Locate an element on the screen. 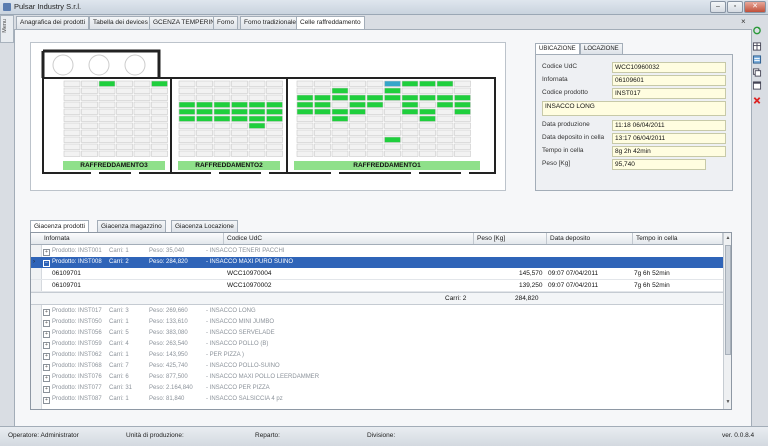 The width and height of the screenshot is (768, 446). list-view-icon is located at coordinates (757, 59).